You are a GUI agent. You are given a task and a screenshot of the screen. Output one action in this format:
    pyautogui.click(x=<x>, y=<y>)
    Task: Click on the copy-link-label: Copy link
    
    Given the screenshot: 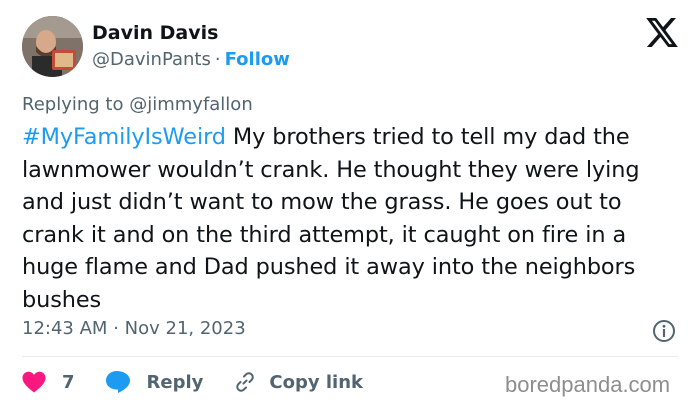 What is the action you would take?
    pyautogui.click(x=316, y=382)
    